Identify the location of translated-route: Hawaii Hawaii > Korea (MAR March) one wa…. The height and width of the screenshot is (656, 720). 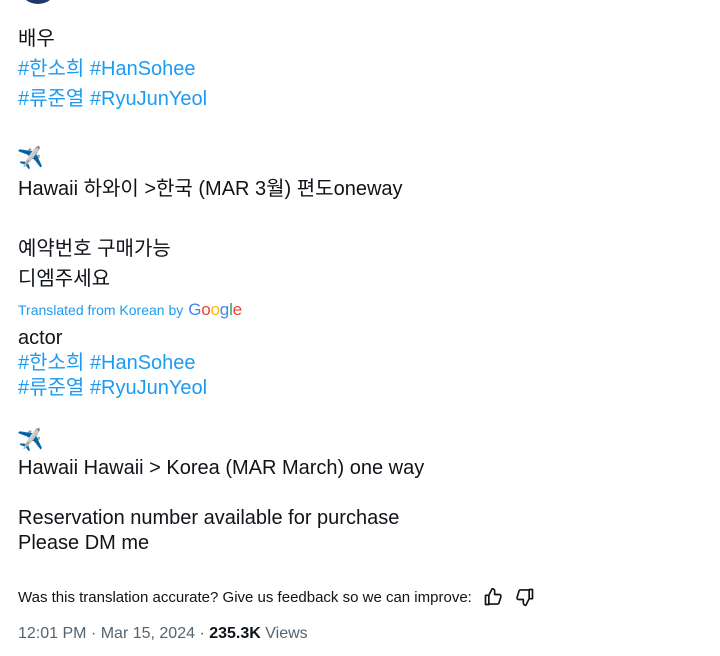
(221, 468).